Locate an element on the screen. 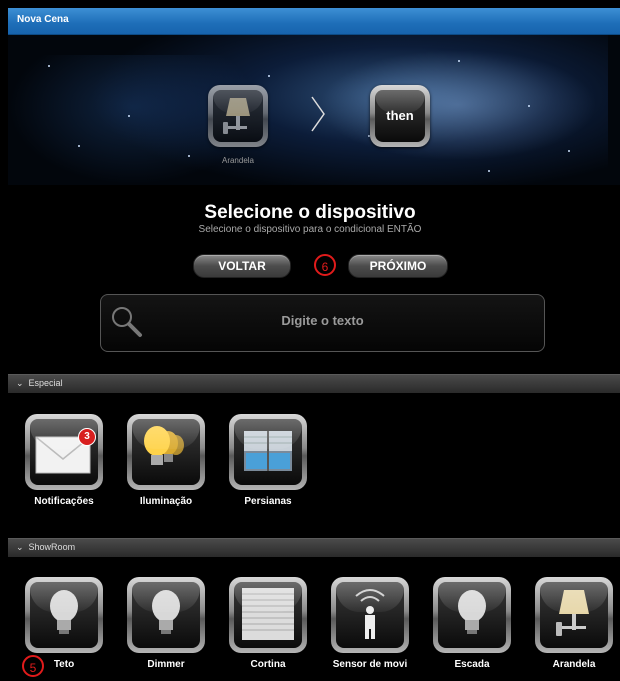 This screenshot has width=620, height=681. chevron-right-icon is located at coordinates (318, 114).